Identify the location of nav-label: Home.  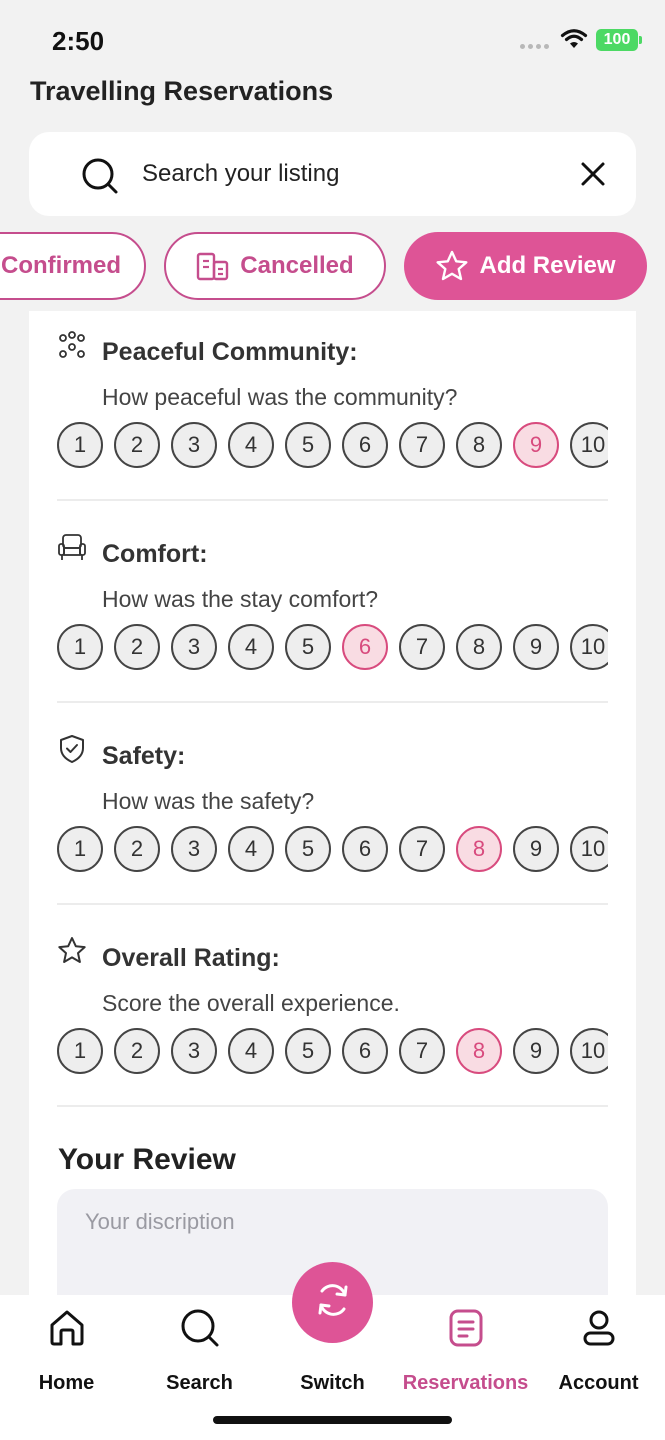
(66, 1383).